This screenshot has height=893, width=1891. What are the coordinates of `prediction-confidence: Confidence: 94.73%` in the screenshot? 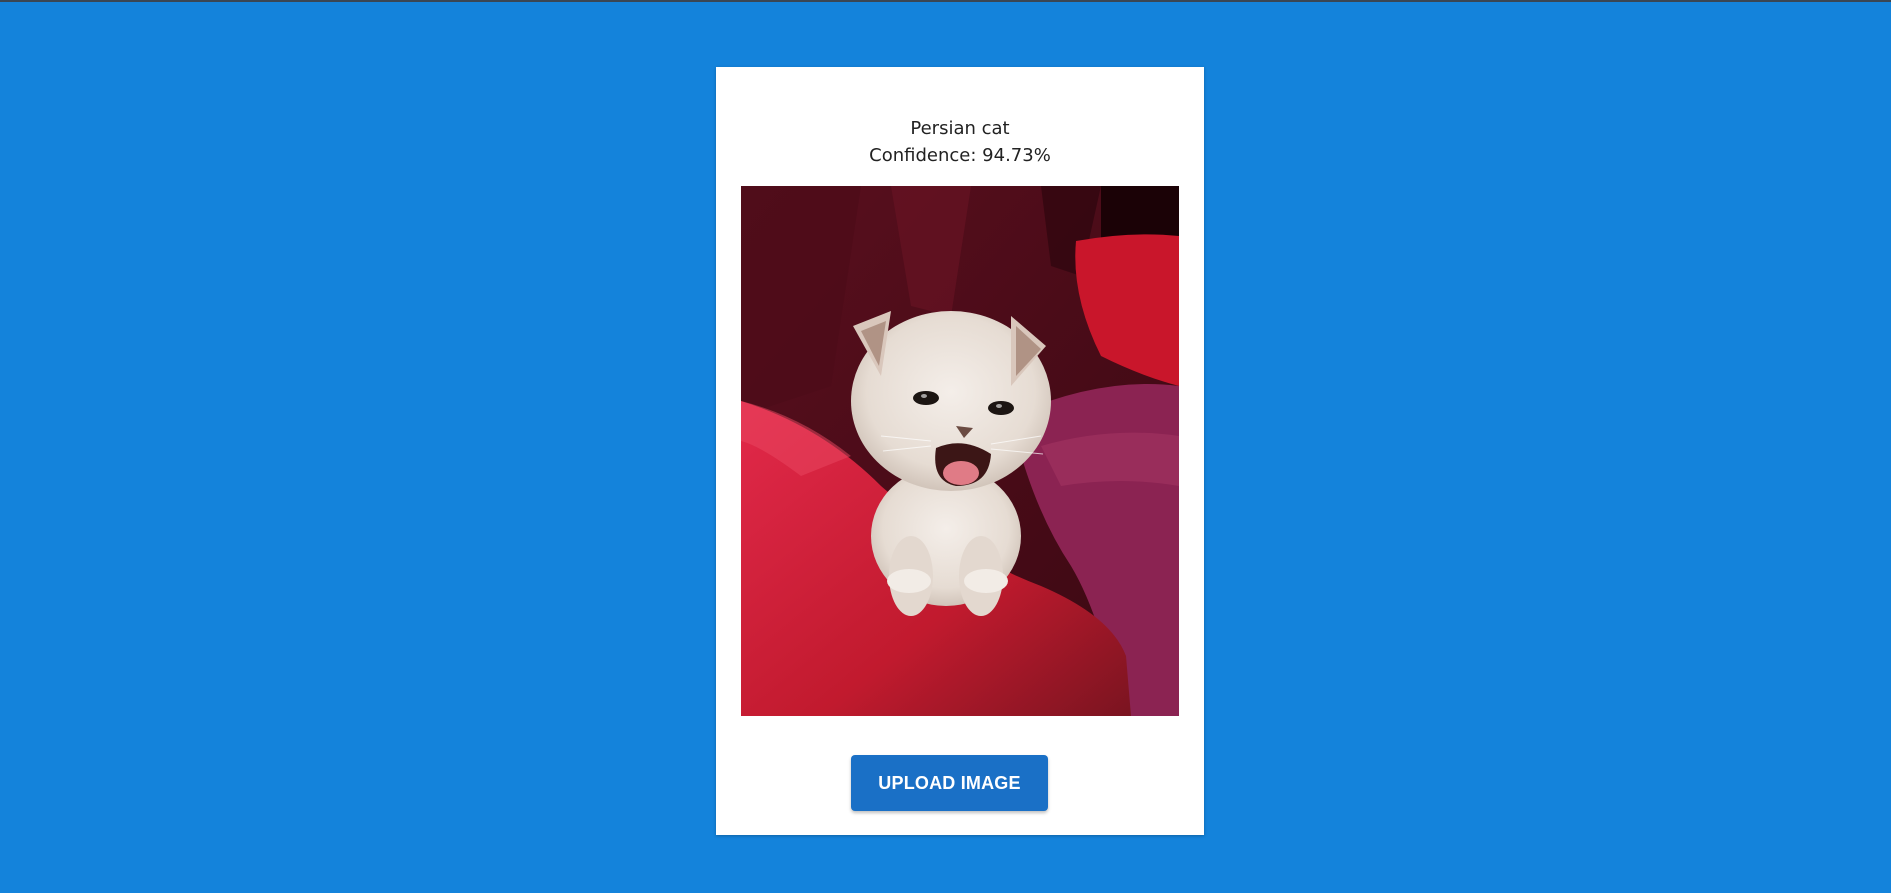 It's located at (960, 155).